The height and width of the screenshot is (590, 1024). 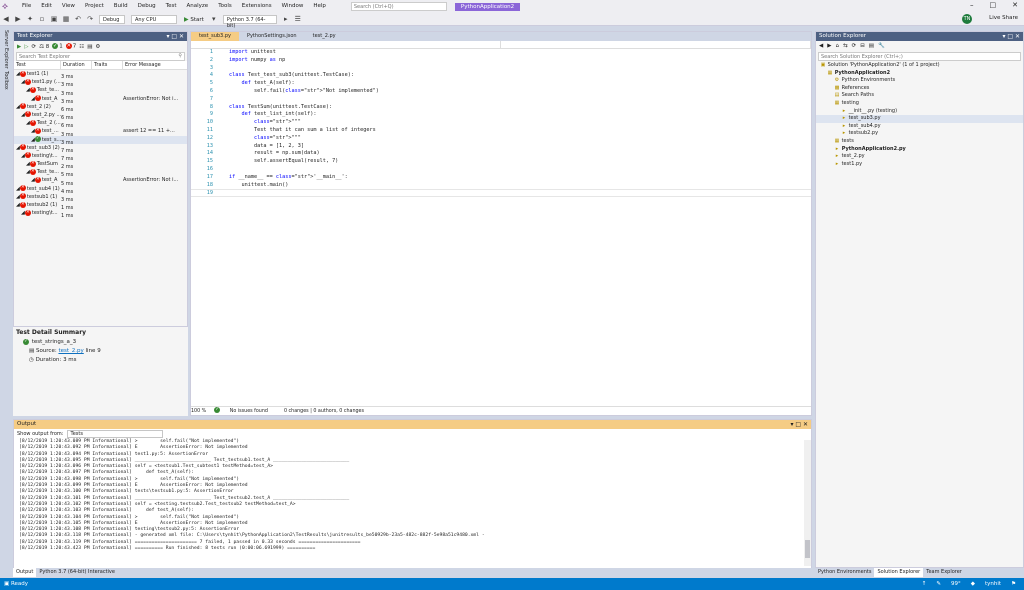 What do you see at coordinates (26, 6) in the screenshot?
I see `menu-item-file: File` at bounding box center [26, 6].